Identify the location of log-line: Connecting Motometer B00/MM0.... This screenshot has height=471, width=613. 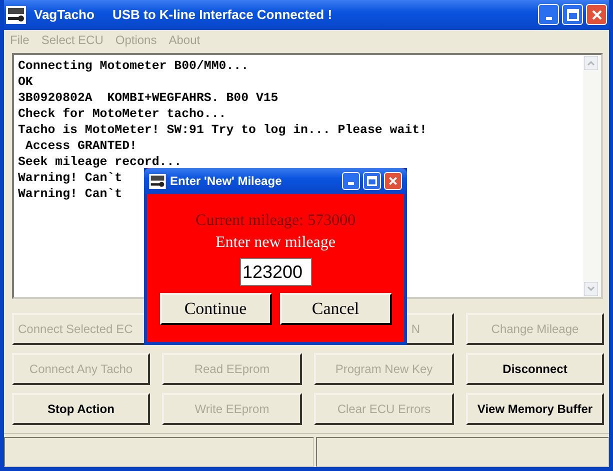
(133, 66).